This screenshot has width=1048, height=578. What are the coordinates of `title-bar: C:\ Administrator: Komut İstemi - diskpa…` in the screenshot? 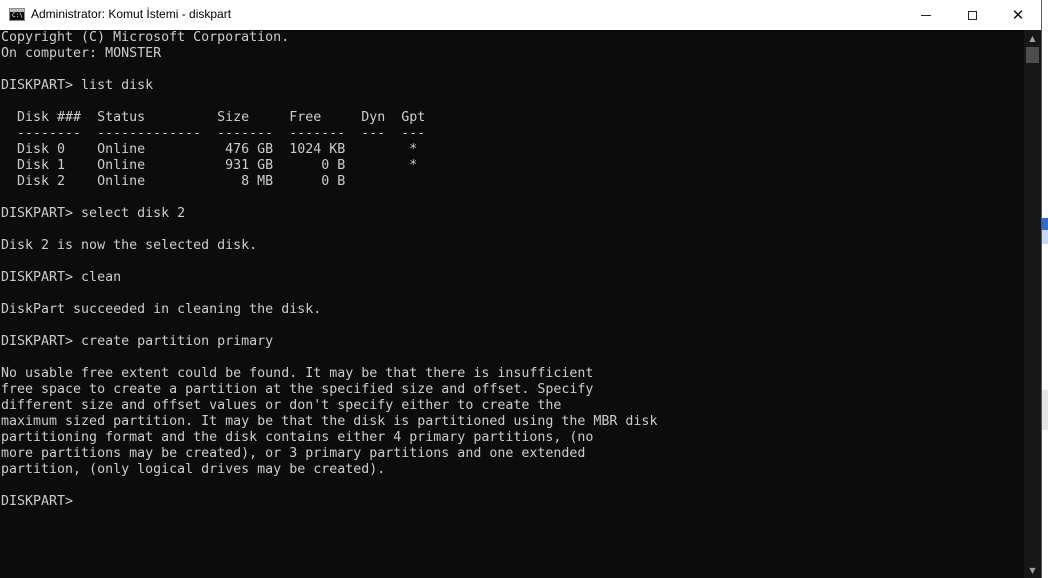 It's located at (520, 15).